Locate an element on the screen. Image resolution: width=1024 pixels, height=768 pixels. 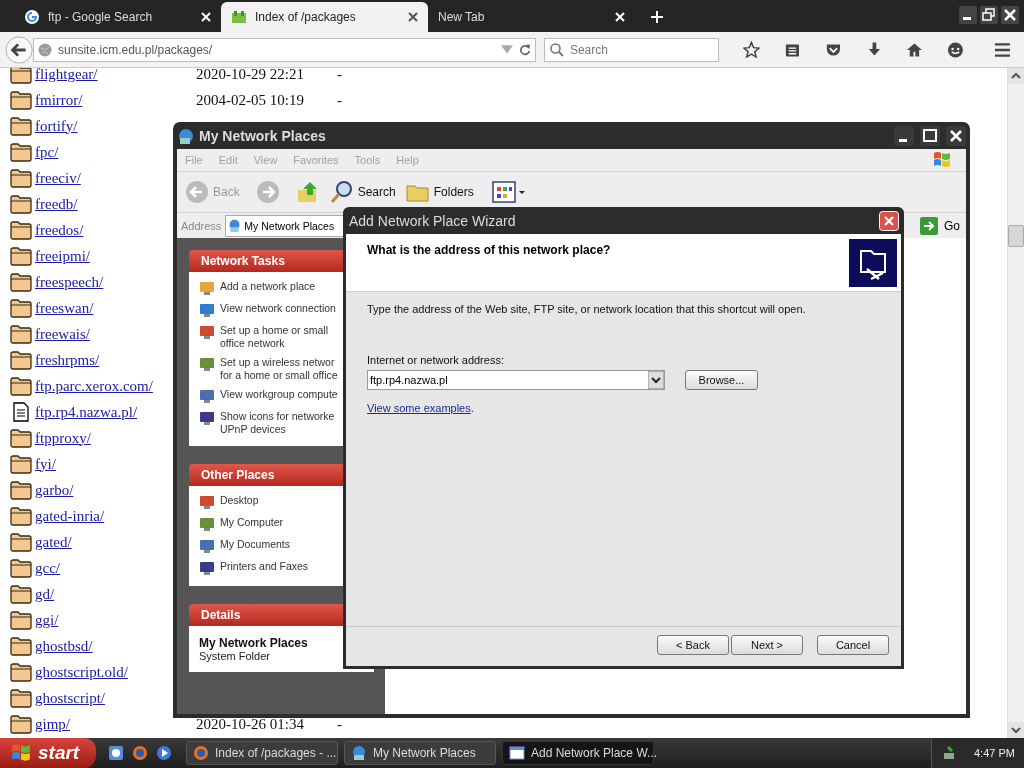
directory-link: flightgear/ is located at coordinates (66, 75).